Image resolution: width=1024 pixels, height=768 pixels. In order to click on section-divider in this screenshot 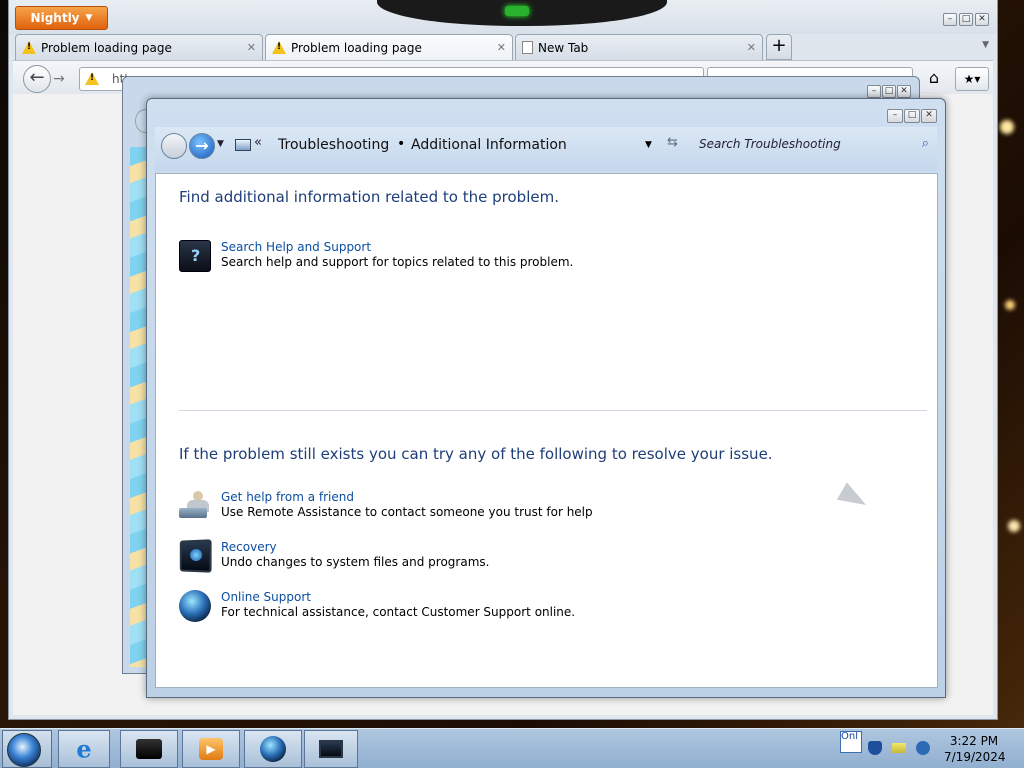, I will do `click(553, 410)`.